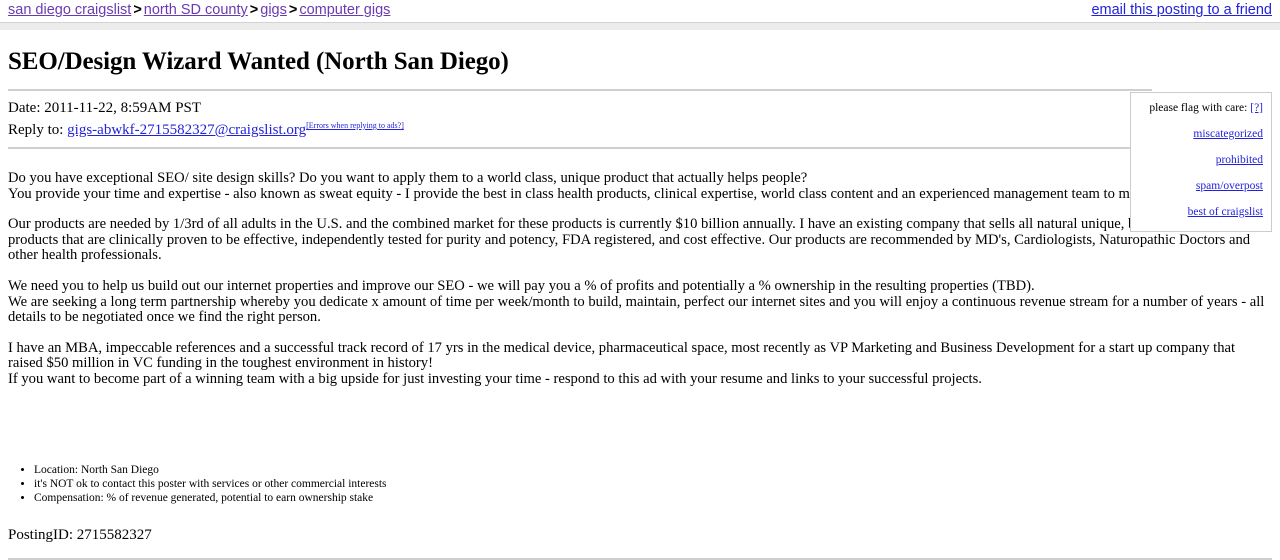 This screenshot has width=1280, height=560. Describe the element at coordinates (653, 471) in the screenshot. I see `list-item: Location: North San Diego` at that location.